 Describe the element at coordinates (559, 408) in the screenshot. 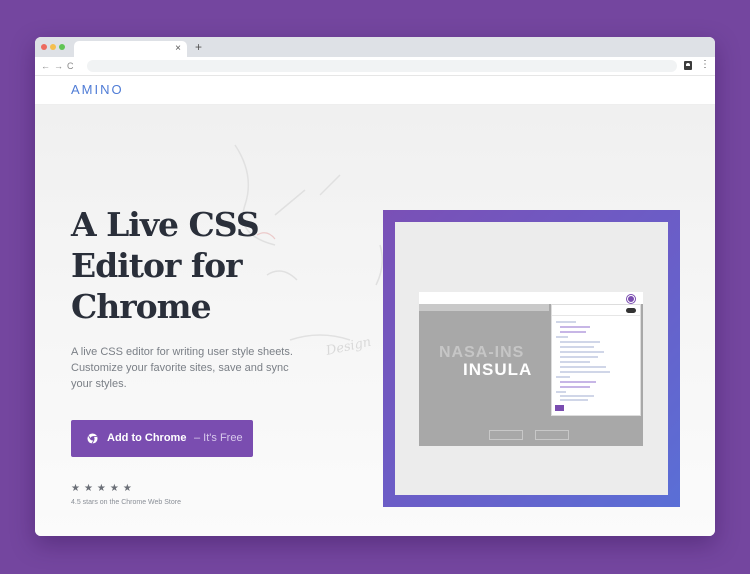

I see `preview-save-button` at that location.